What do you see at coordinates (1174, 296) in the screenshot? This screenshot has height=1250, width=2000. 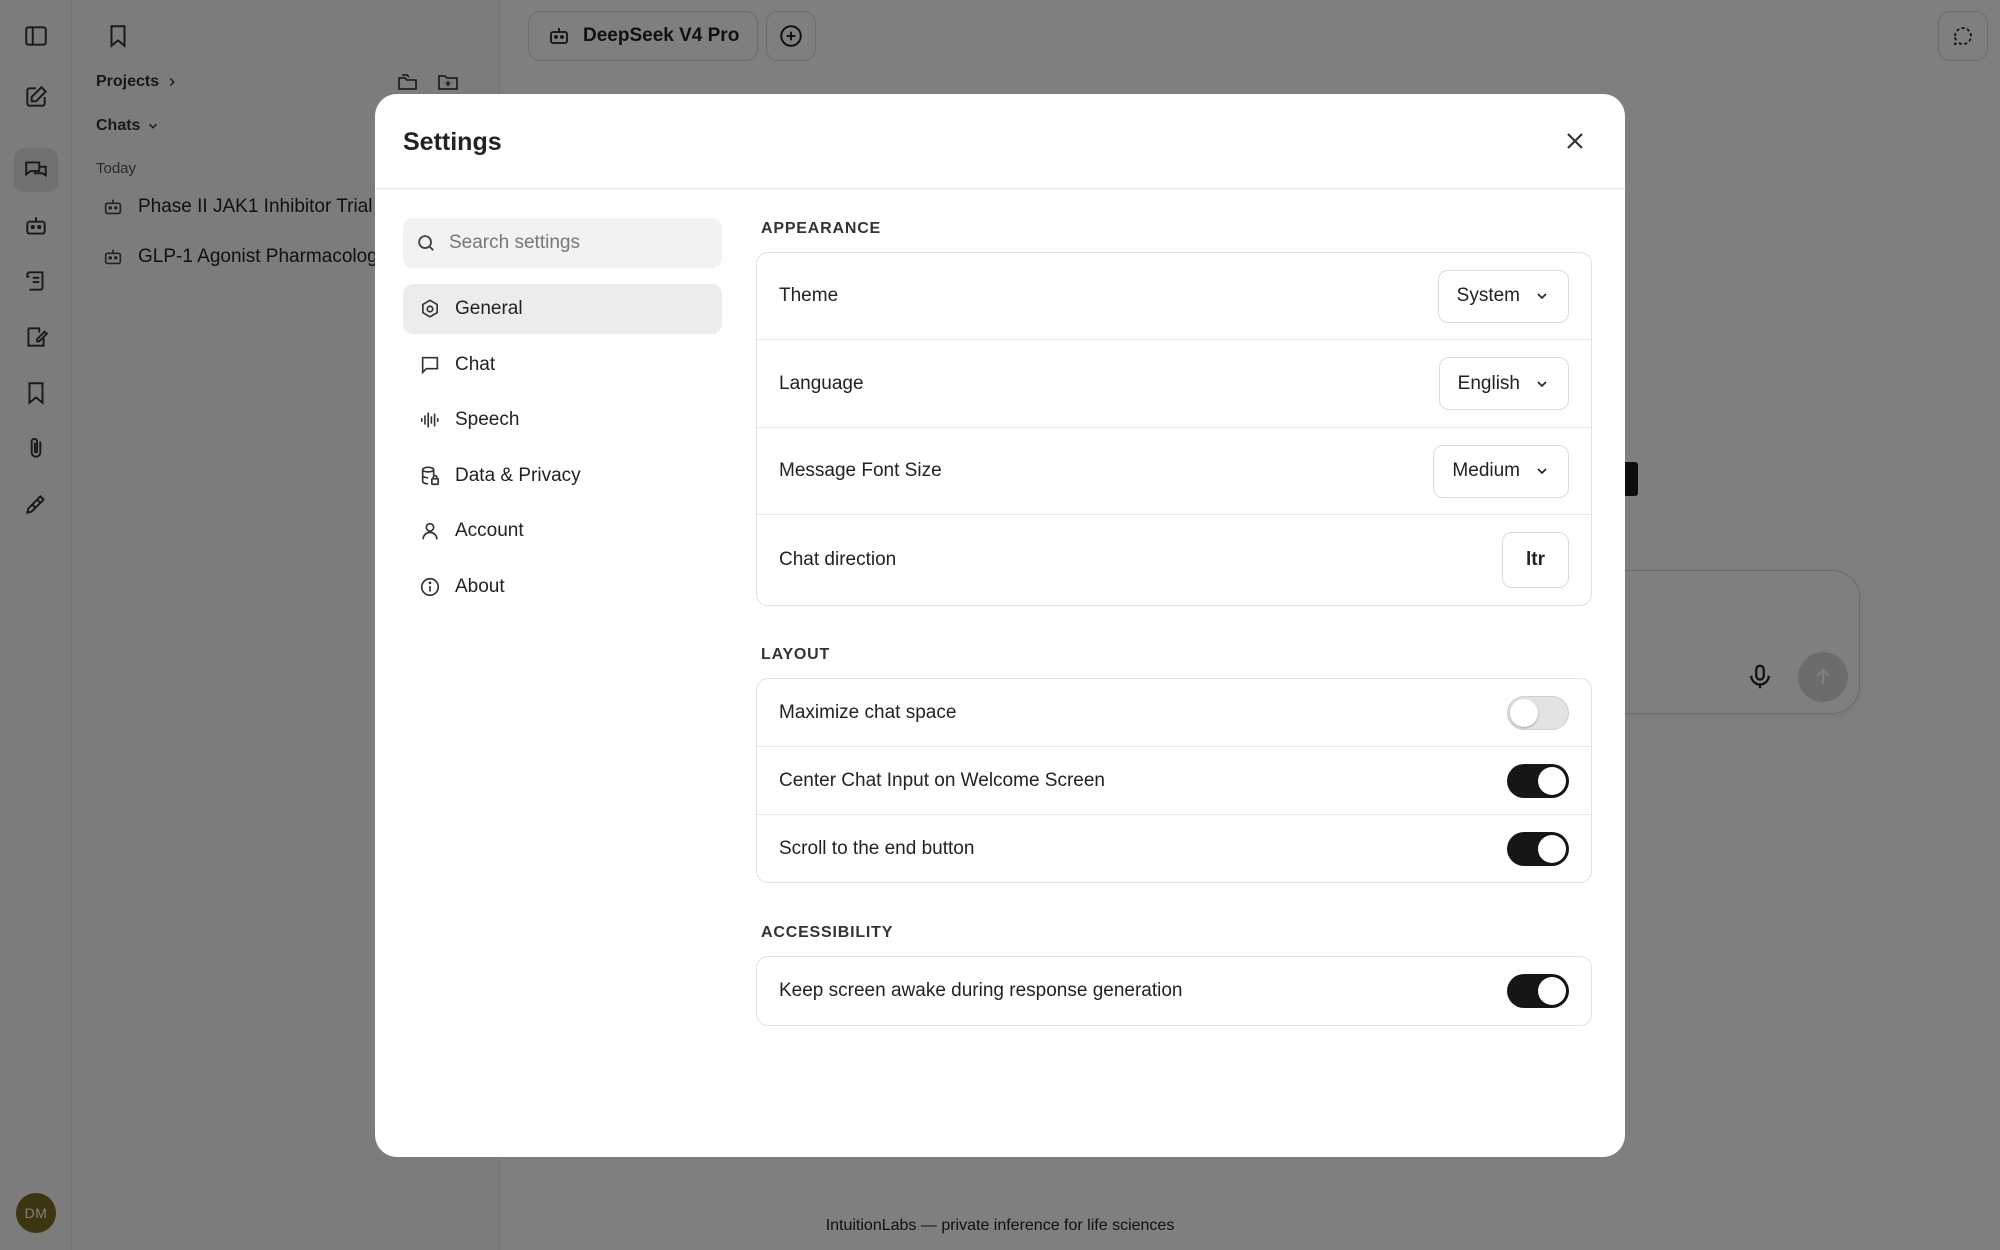 I see `theme-row: Theme System` at bounding box center [1174, 296].